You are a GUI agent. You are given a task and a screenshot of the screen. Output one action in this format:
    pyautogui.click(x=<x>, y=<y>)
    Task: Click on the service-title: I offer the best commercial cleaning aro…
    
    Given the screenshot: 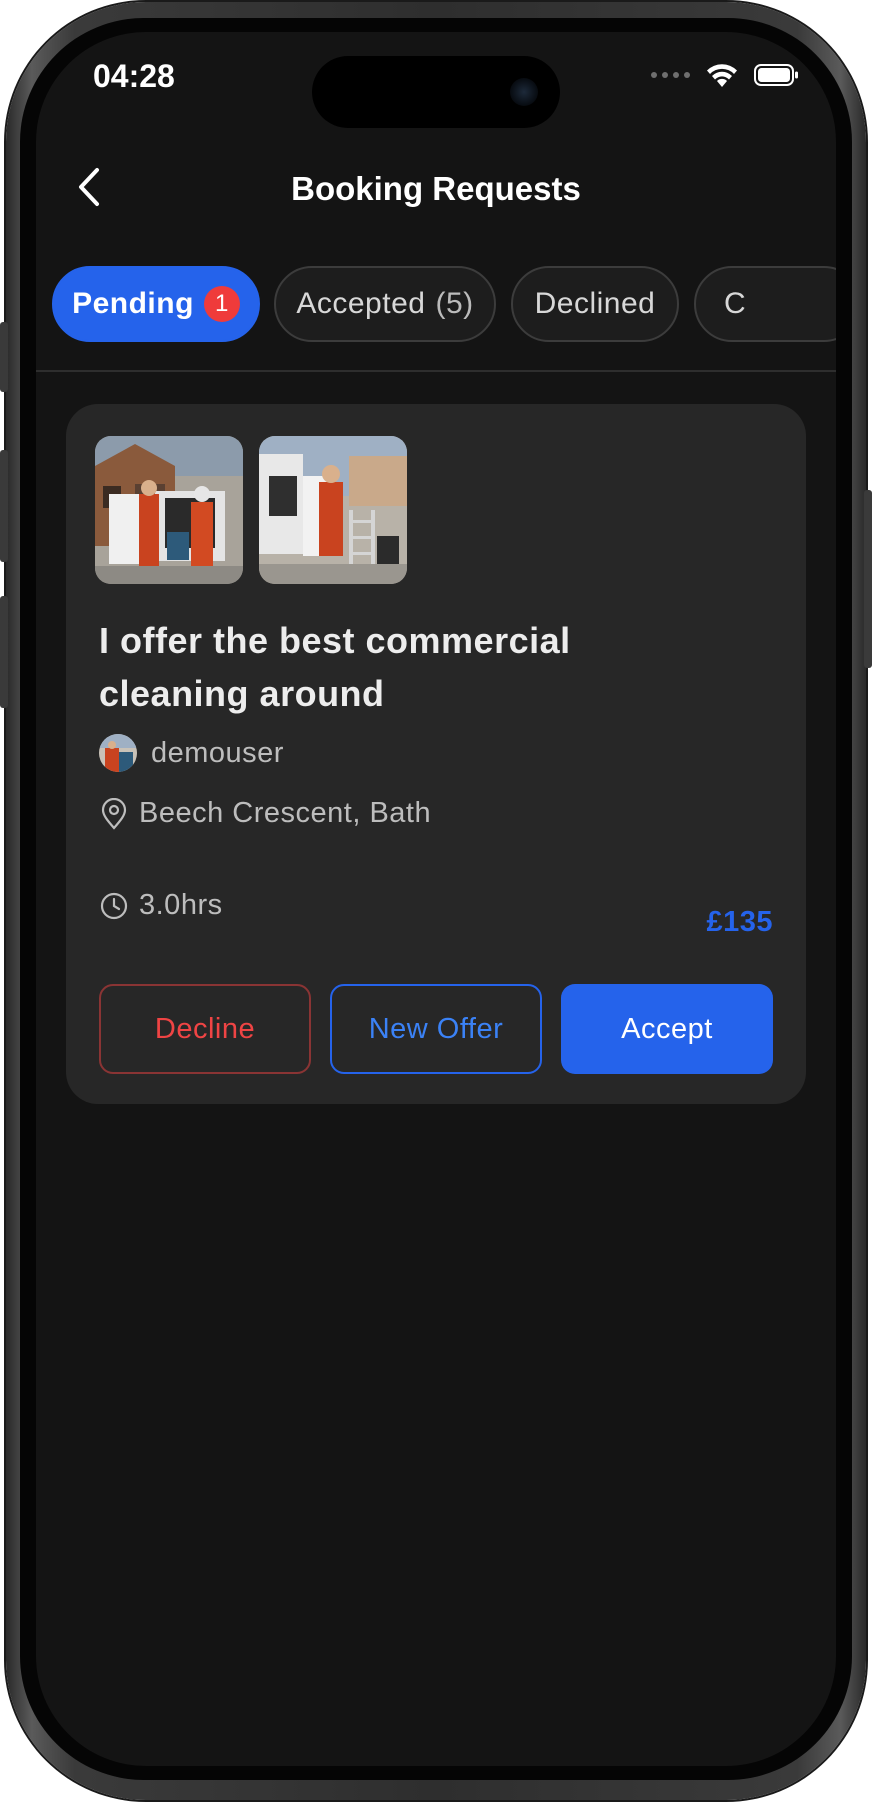 What is the action you would take?
    pyautogui.click(x=335, y=667)
    